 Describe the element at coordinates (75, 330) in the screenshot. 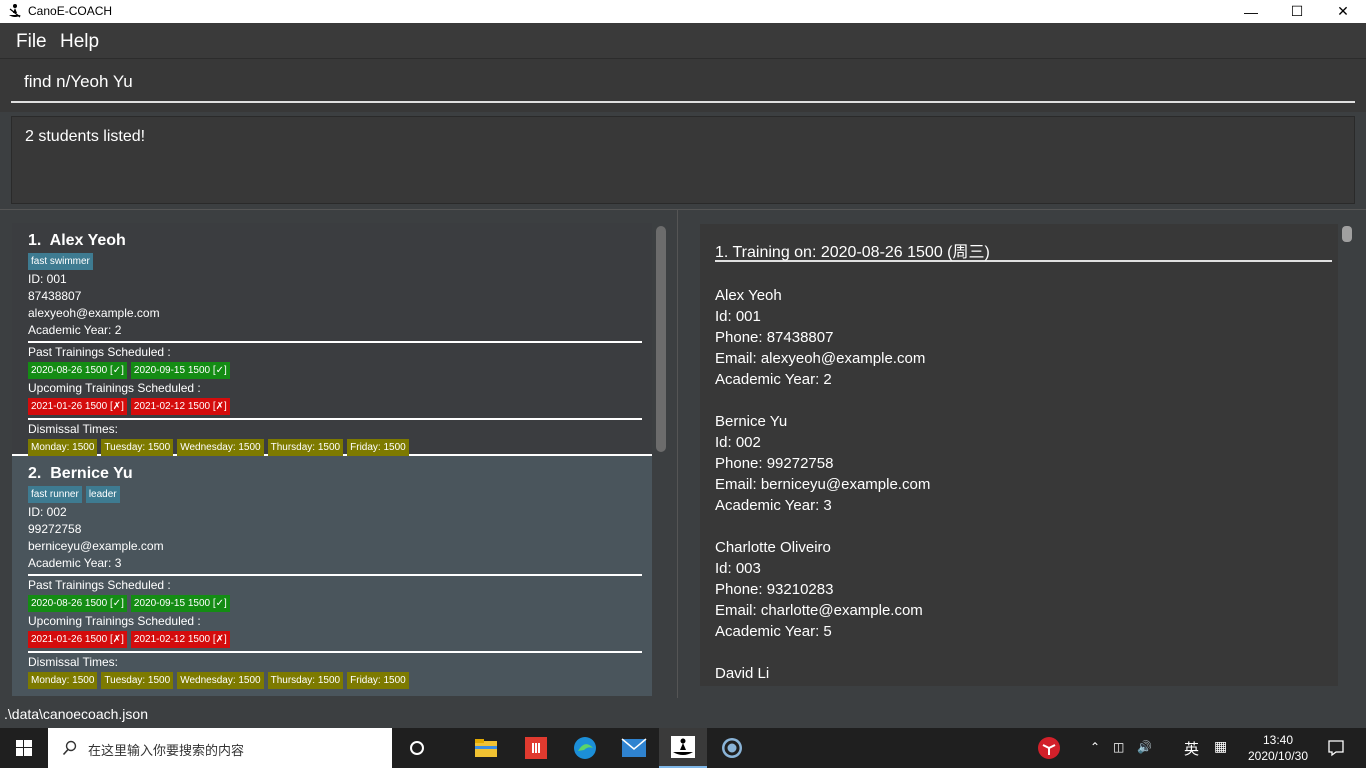

I see `student-academic-year: Academic Year: 2` at that location.